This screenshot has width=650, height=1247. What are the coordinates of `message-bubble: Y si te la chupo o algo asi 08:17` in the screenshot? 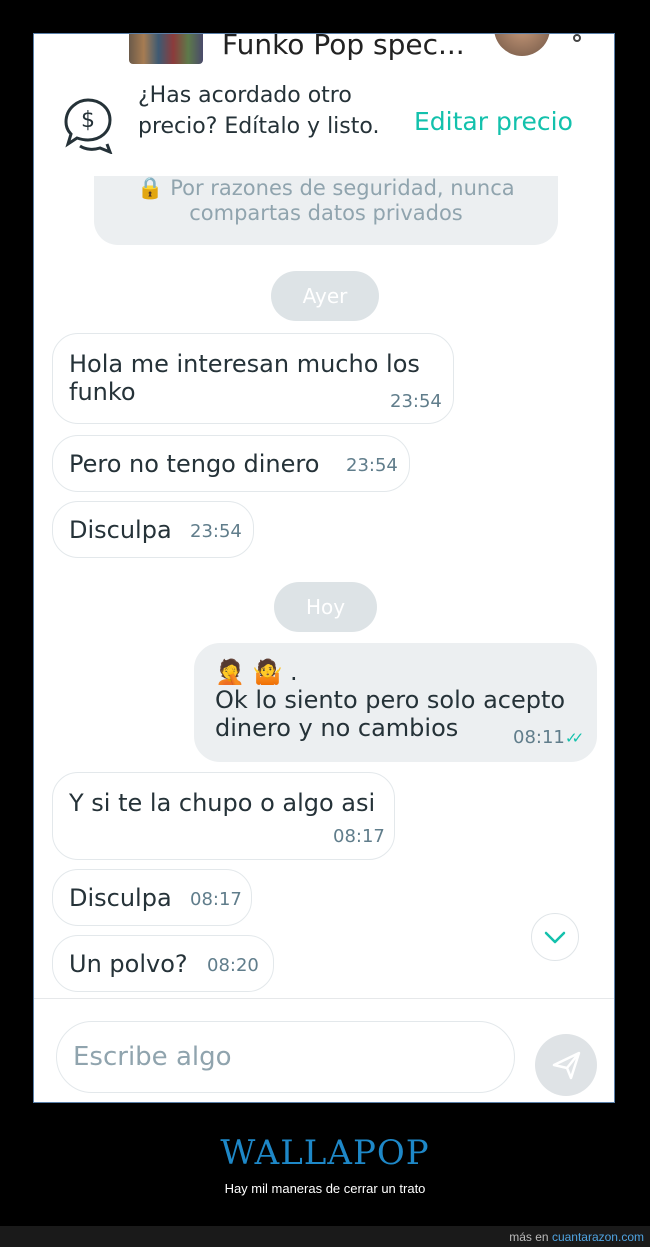 It's located at (223, 816).